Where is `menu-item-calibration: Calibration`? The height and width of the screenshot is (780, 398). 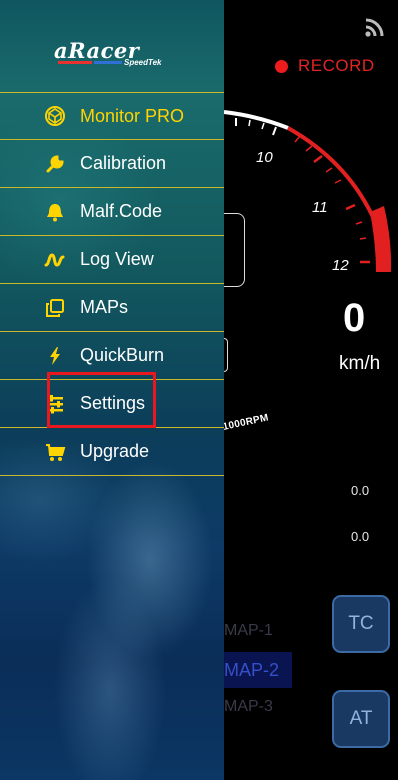 menu-item-calibration: Calibration is located at coordinates (112, 164).